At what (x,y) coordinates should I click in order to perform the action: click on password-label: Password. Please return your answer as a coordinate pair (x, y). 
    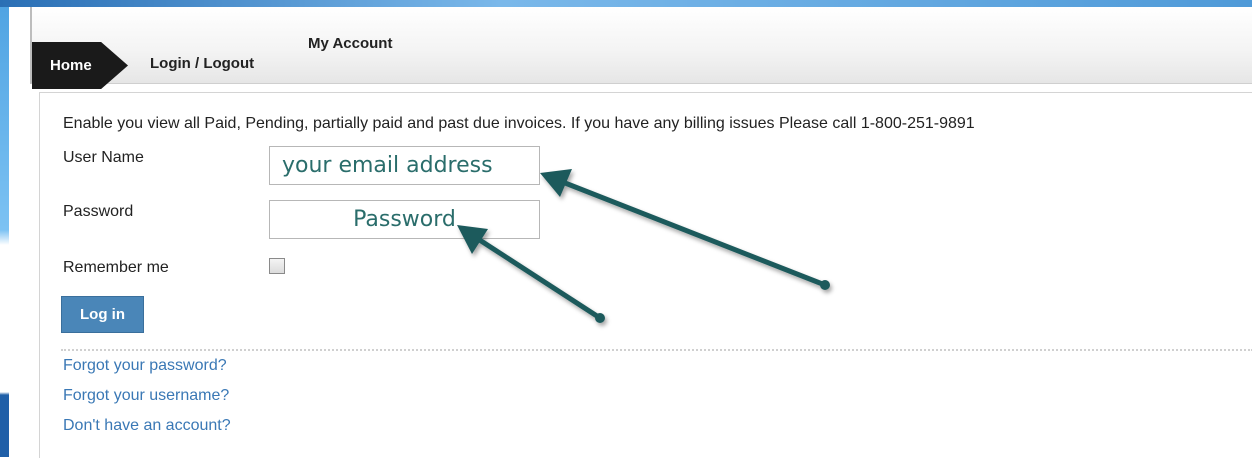
    Looking at the image, I should click on (98, 211).